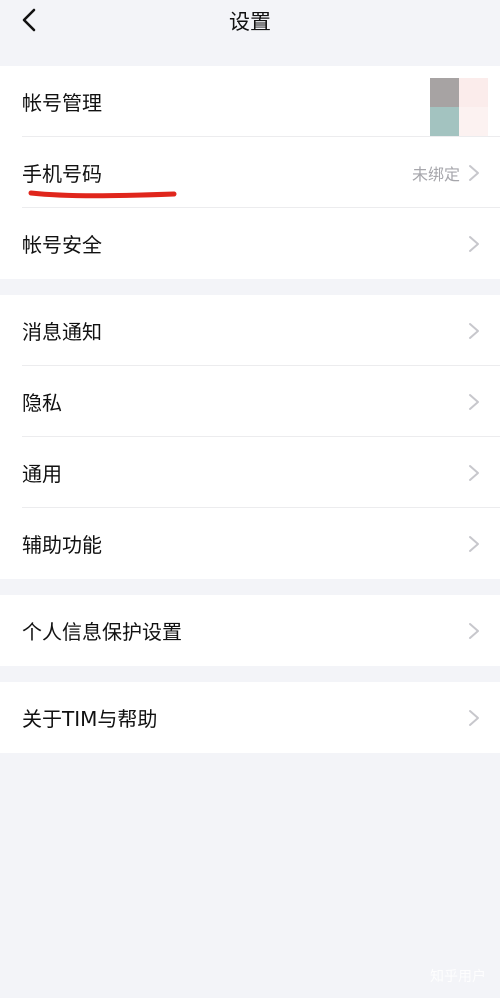 Image resolution: width=500 pixels, height=998 pixels. I want to click on settings-item-privacy: 隐私, so click(250, 401).